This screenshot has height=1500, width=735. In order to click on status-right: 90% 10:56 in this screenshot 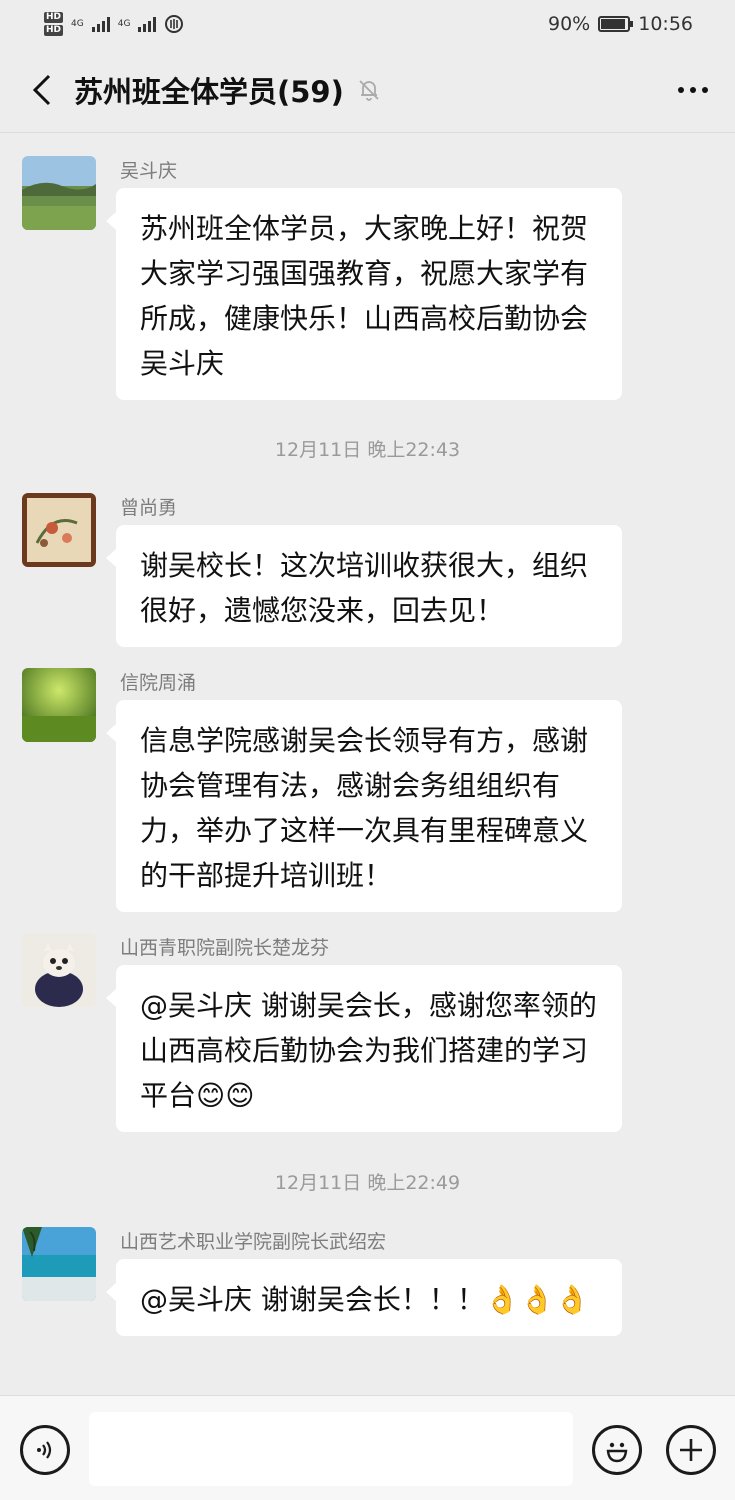, I will do `click(620, 24)`.